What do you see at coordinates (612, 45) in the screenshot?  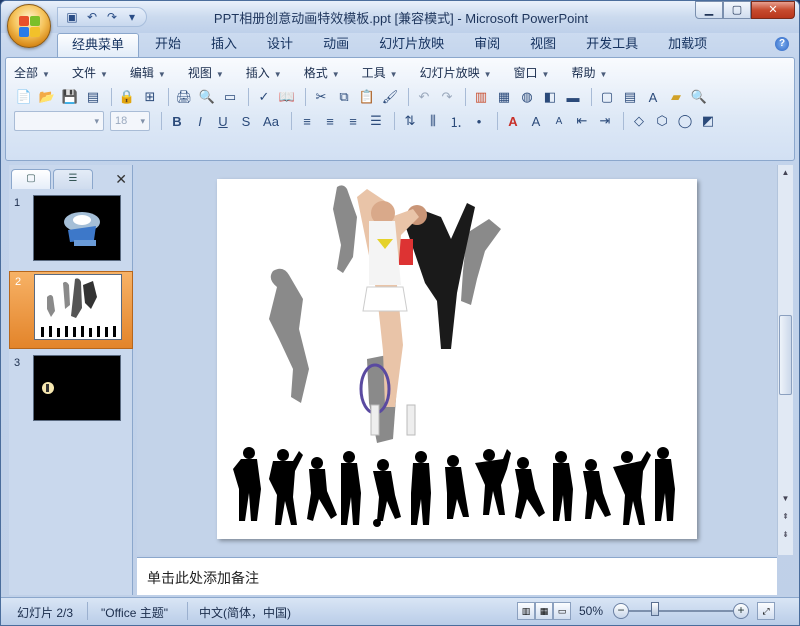 I see `tab-8: 开发工具` at bounding box center [612, 45].